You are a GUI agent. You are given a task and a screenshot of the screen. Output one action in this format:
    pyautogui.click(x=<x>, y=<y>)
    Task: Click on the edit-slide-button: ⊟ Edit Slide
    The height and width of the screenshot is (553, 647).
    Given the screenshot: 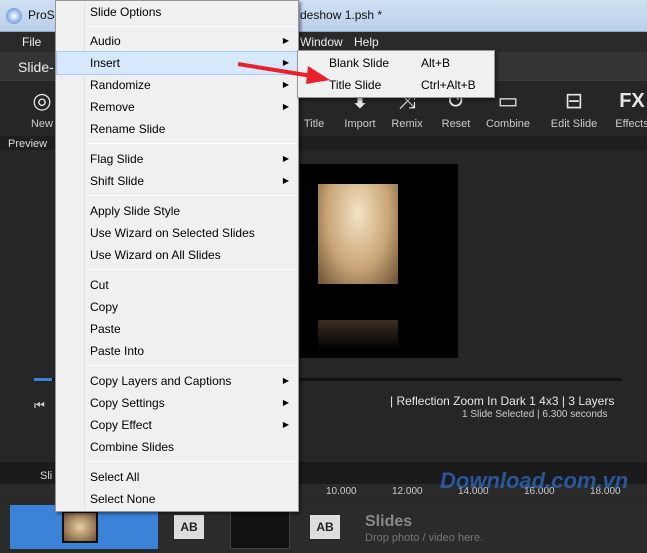 What is the action you would take?
    pyautogui.click(x=574, y=108)
    